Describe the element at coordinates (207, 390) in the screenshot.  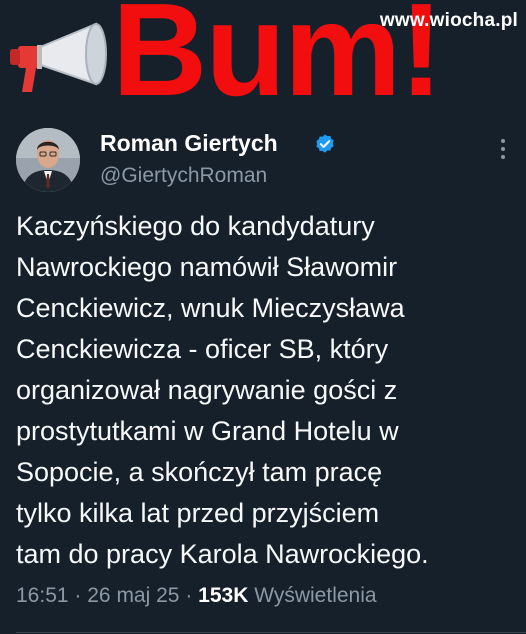
I see `tweet-text-line: organizował nagrywanie gości z` at that location.